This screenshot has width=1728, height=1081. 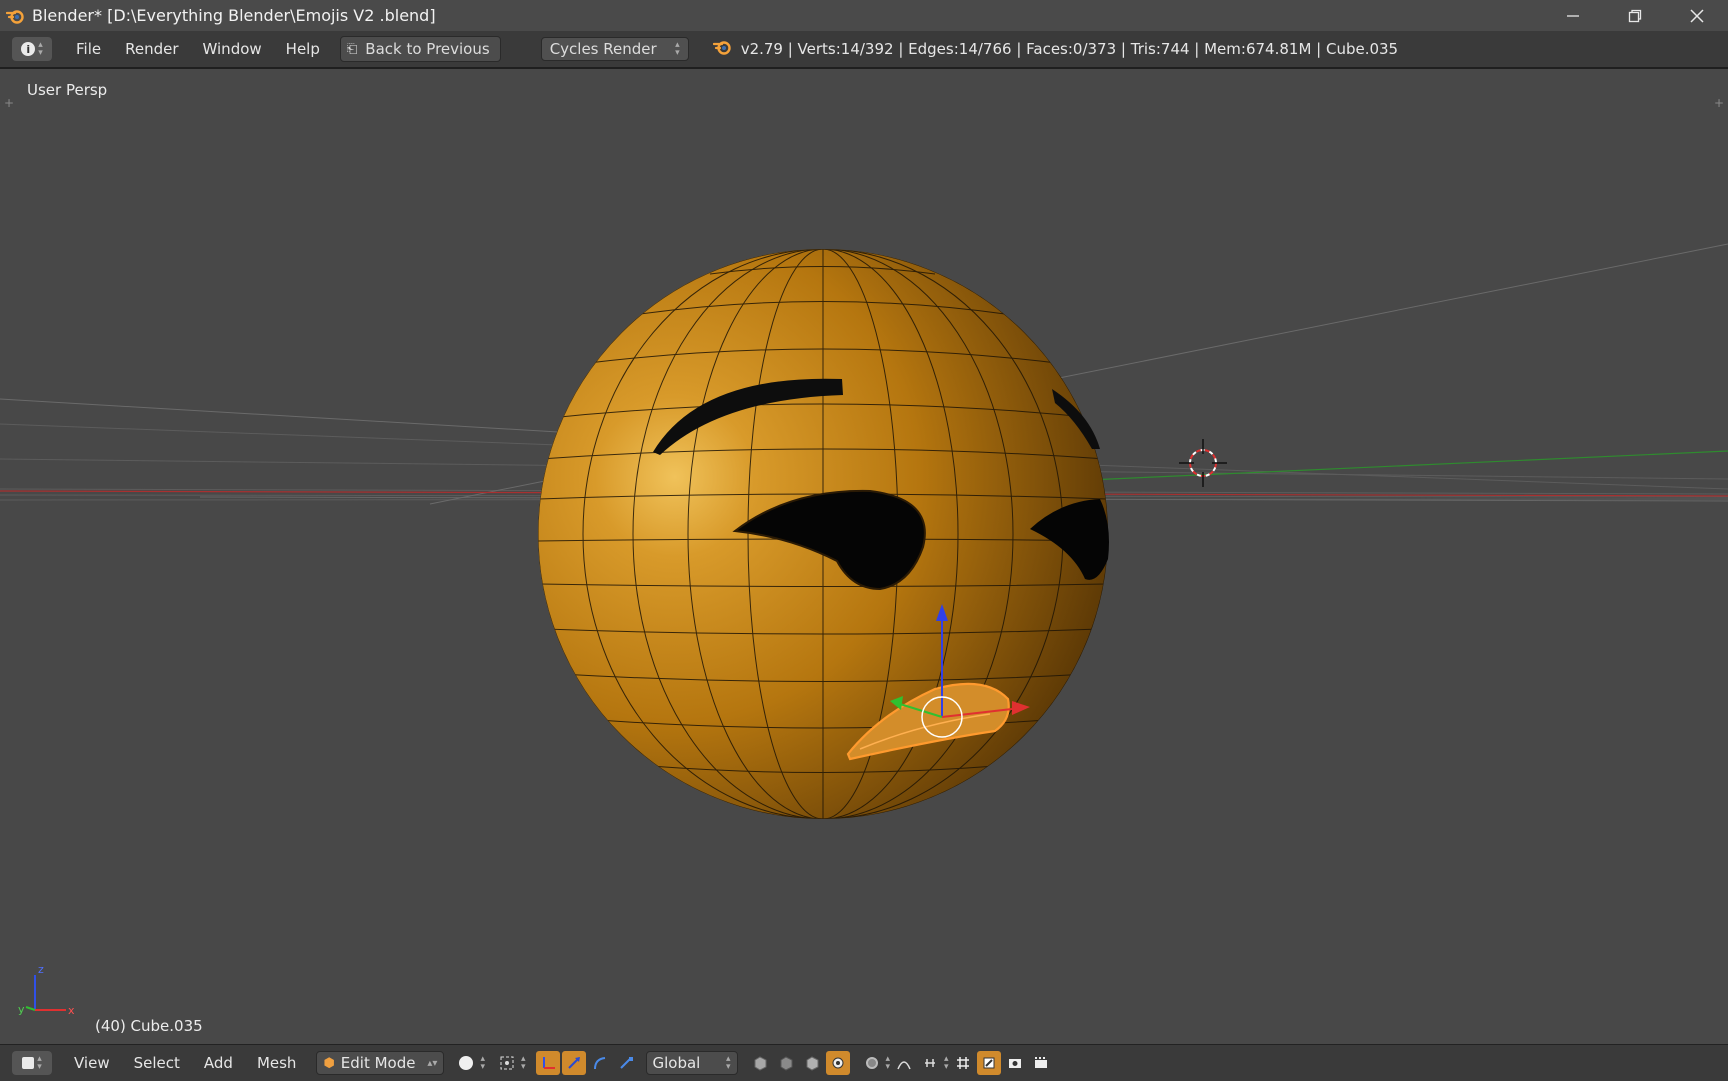 I want to click on restore-icon, so click(x=1635, y=15).